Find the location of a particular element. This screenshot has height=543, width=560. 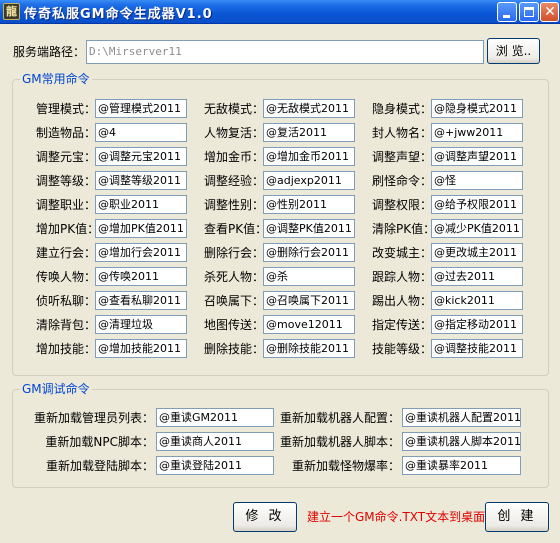

gm-command-label: 制造物品： is located at coordinates (66, 133).